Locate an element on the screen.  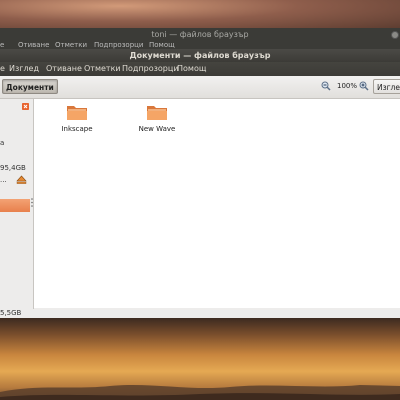
menu-tabs: Подпрозорци is located at coordinates (150, 69).